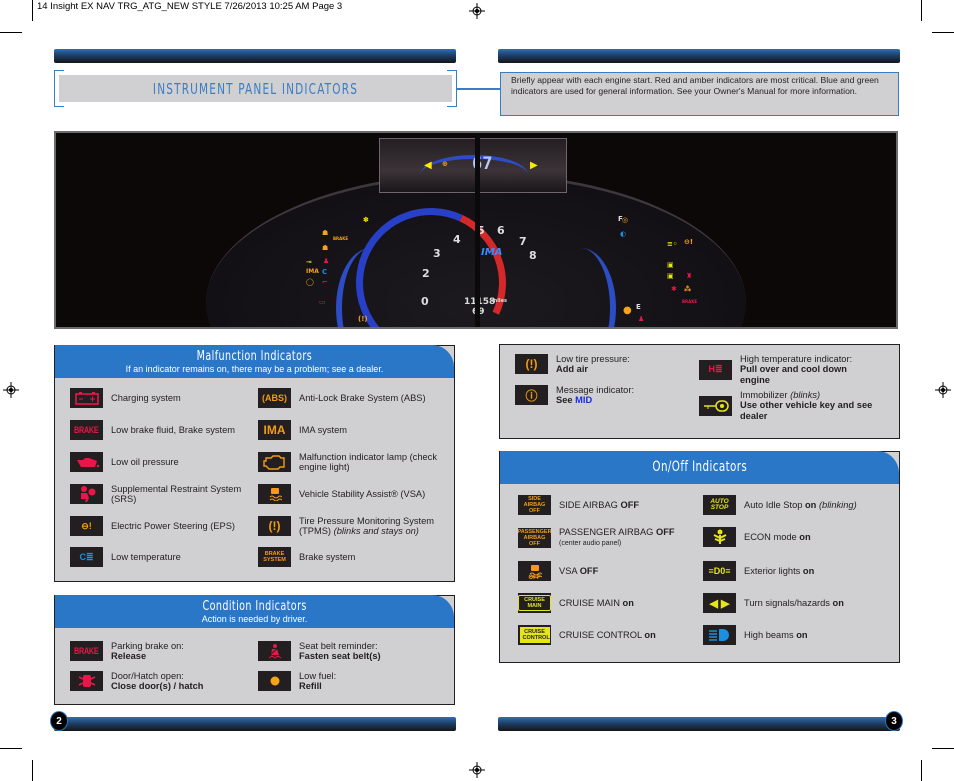 The image size is (954, 781). Describe the element at coordinates (534, 603) in the screenshot. I see `cruise-main-icon: CRUISE MAIN` at that location.